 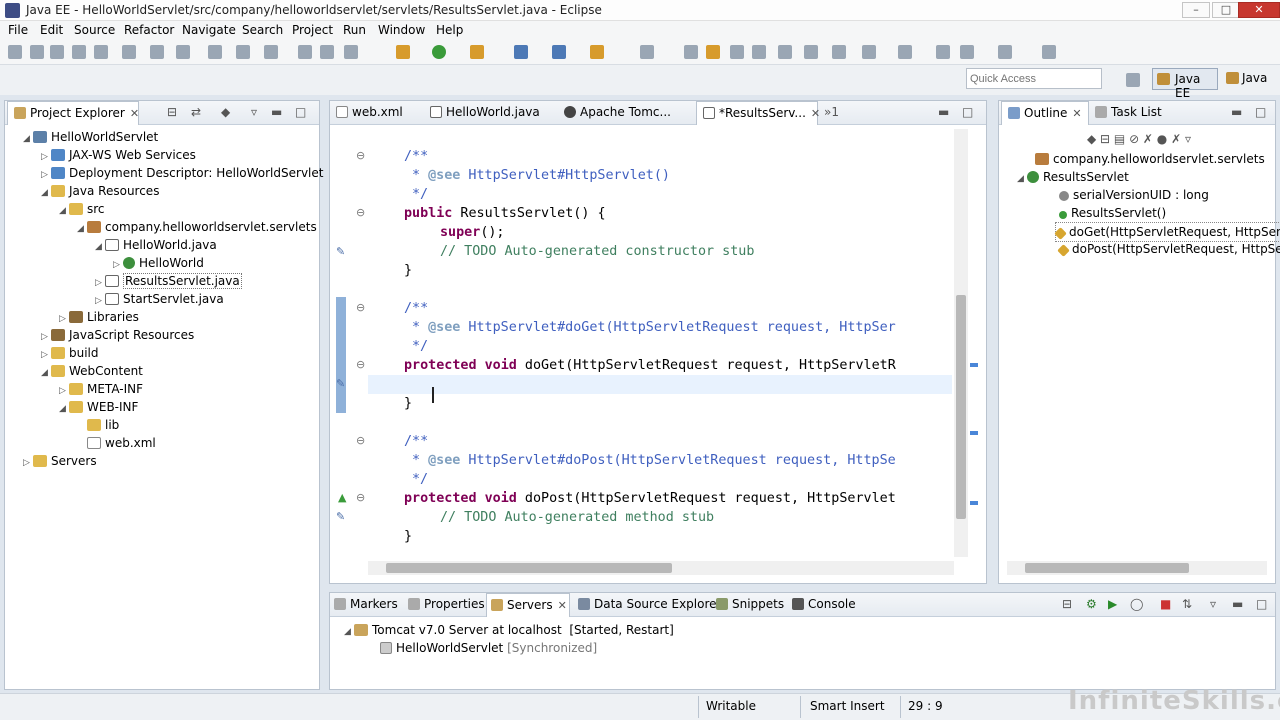 I want to click on search-icon, so click(x=597, y=52).